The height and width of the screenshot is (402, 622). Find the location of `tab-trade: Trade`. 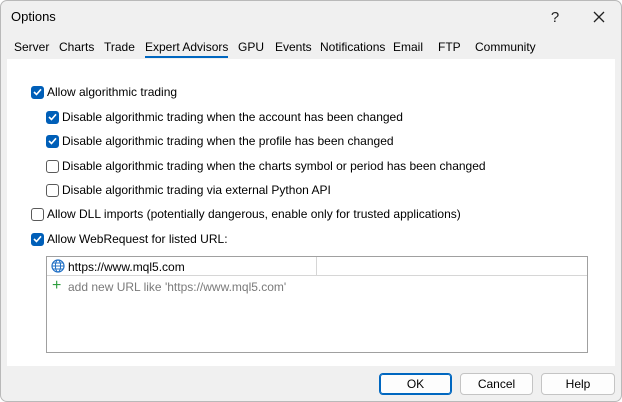

tab-trade: Trade is located at coordinates (119, 47).